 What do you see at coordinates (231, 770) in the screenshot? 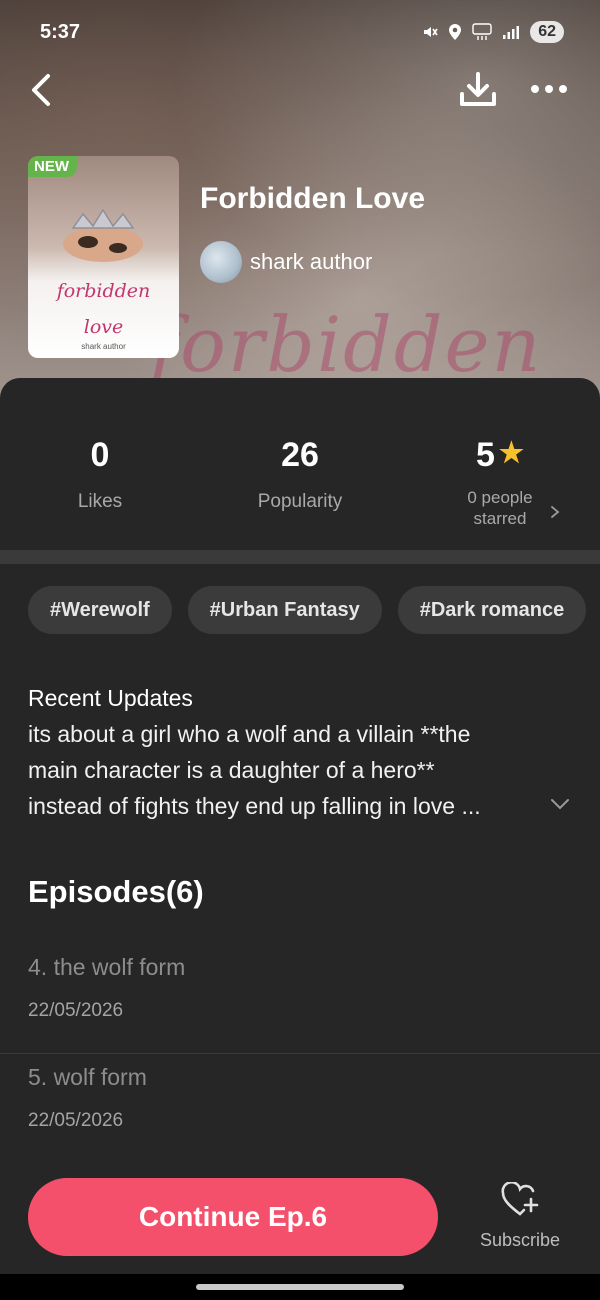
I see `updates-line2: main character is a daughter of a hero**` at bounding box center [231, 770].